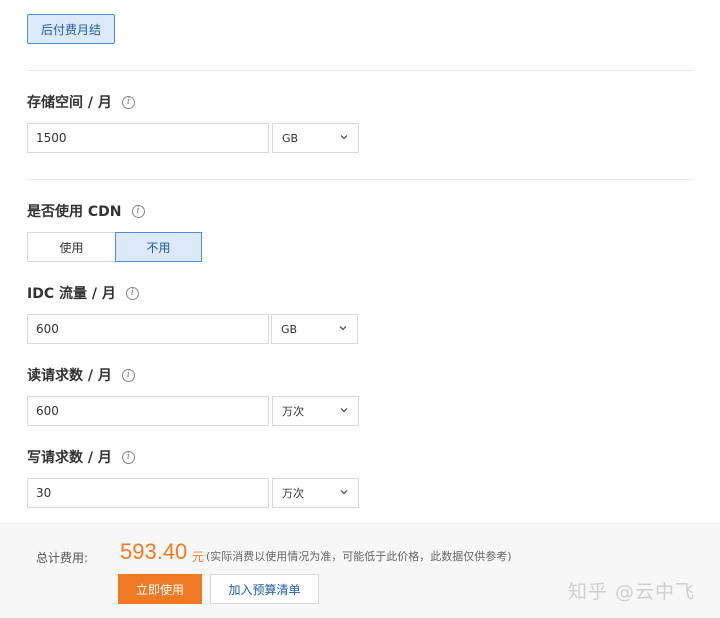 The image size is (720, 618). I want to click on buy-now-button: 立即使用, so click(160, 589).